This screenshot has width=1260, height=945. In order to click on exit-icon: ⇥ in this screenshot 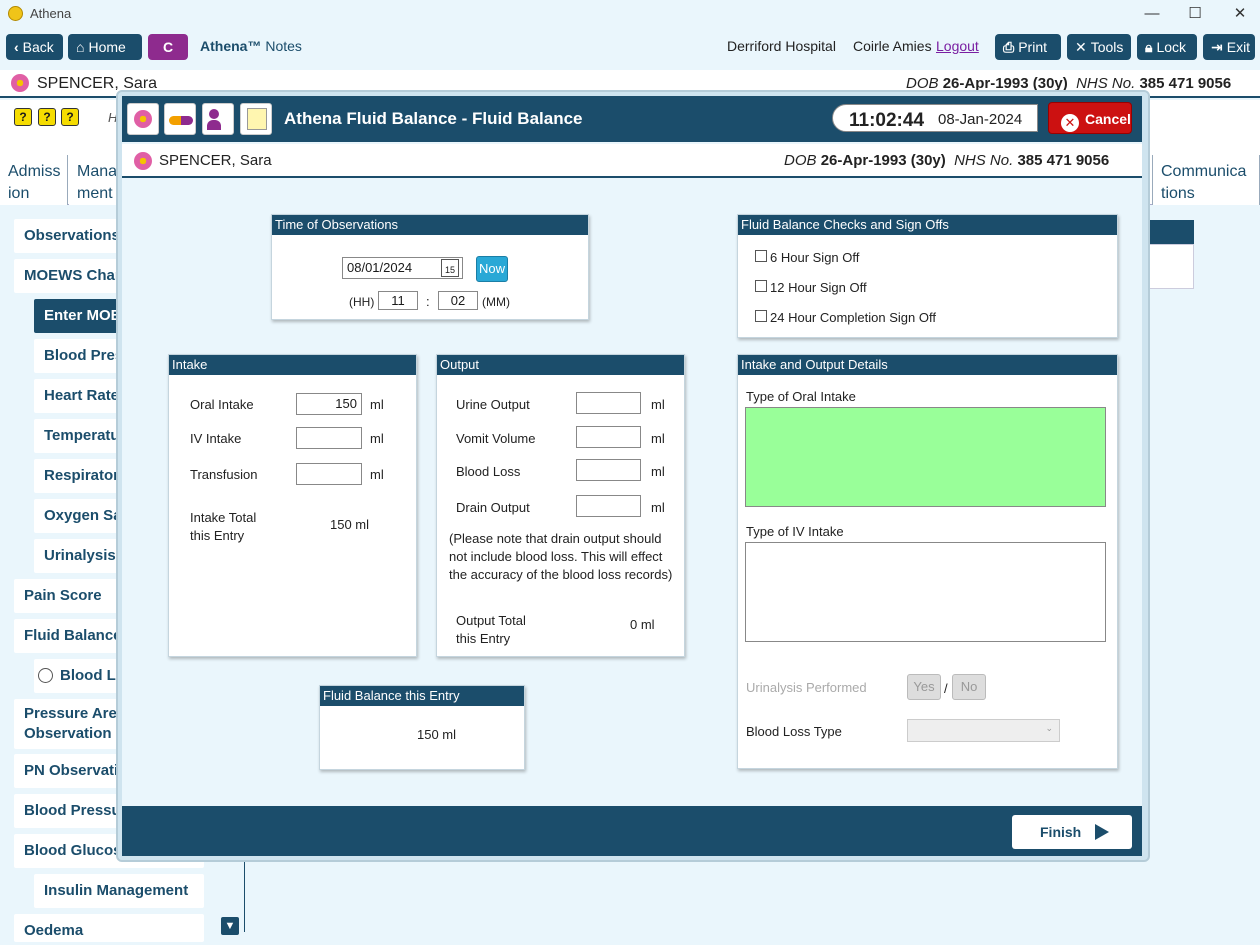, I will do `click(1217, 47)`.